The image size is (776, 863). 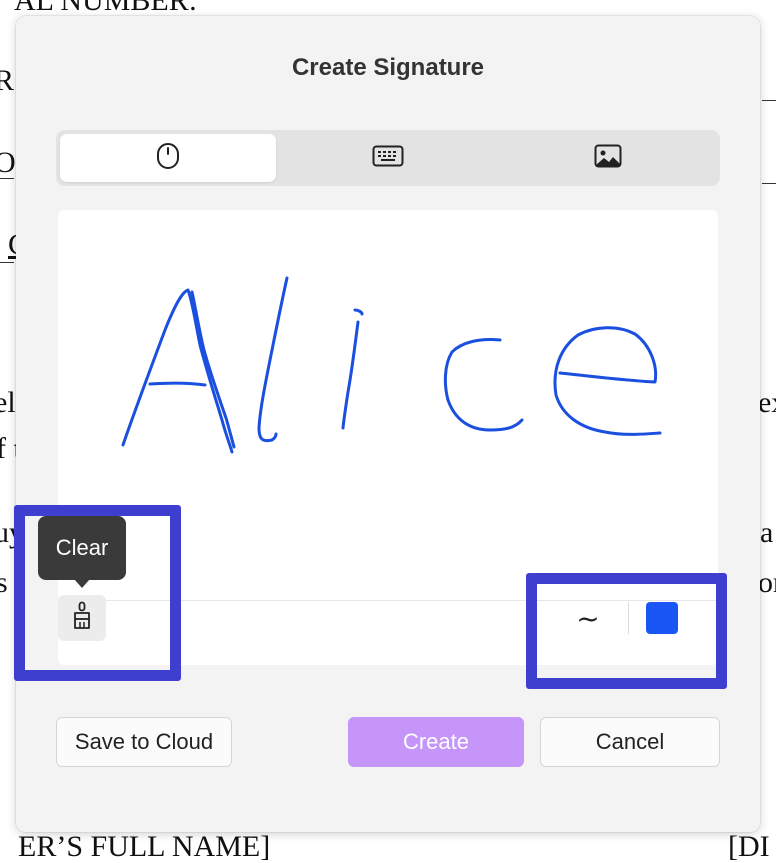 I want to click on stroke-glyph: ~, so click(x=588, y=618).